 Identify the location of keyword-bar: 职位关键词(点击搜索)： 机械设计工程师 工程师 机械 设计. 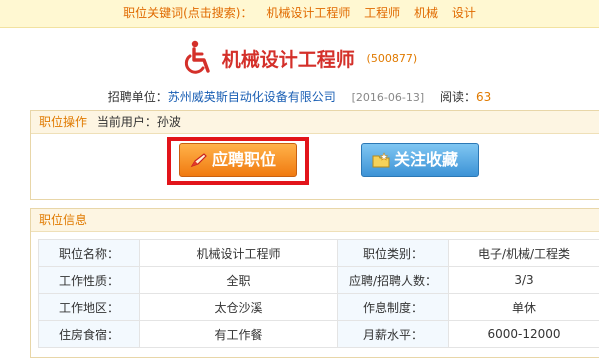
(299, 14).